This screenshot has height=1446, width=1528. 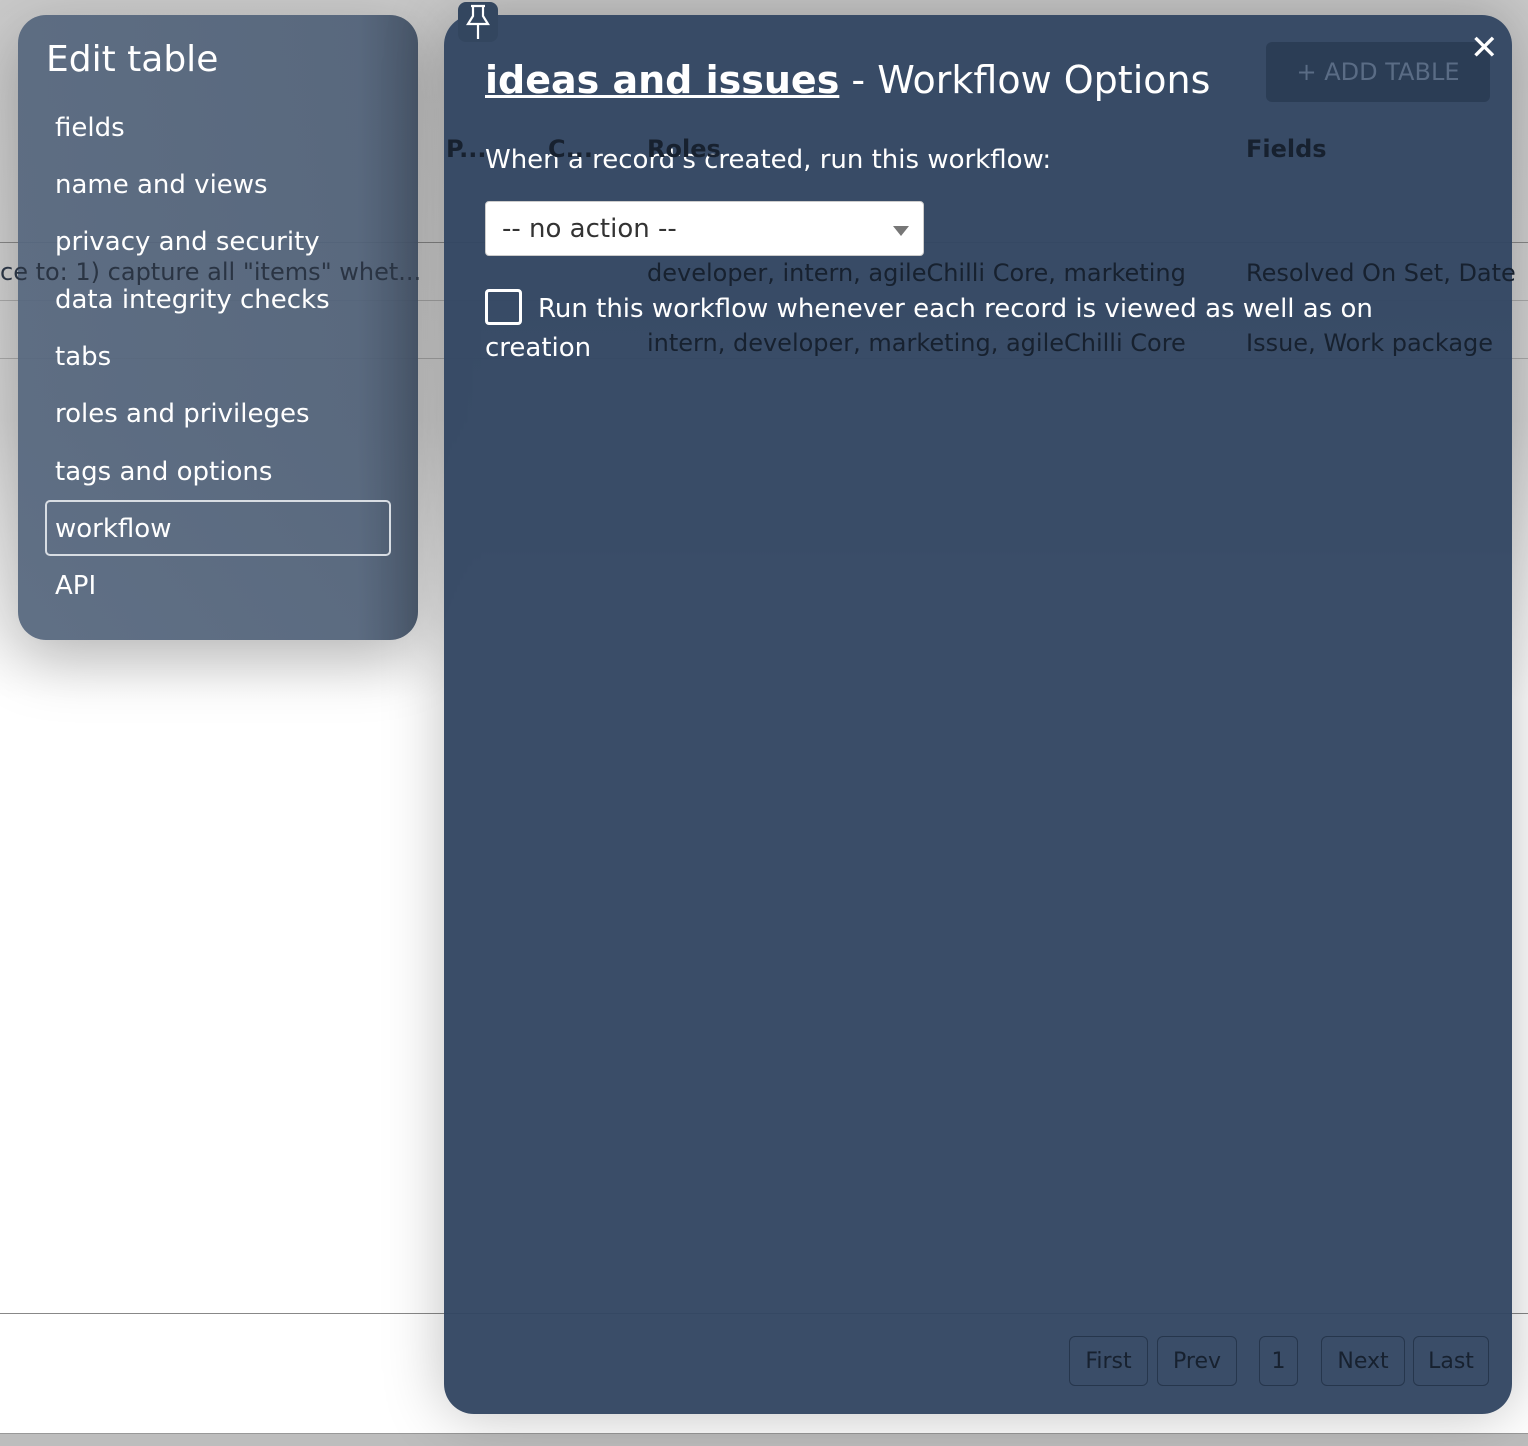 I want to click on table-cell: Resolved On Set, Date, so click(x=1381, y=273).